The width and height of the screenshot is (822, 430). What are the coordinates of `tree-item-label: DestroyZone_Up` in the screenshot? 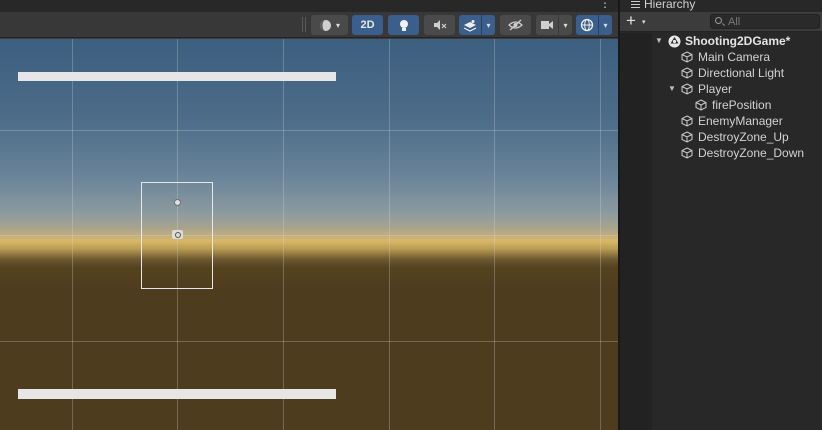 It's located at (743, 137).